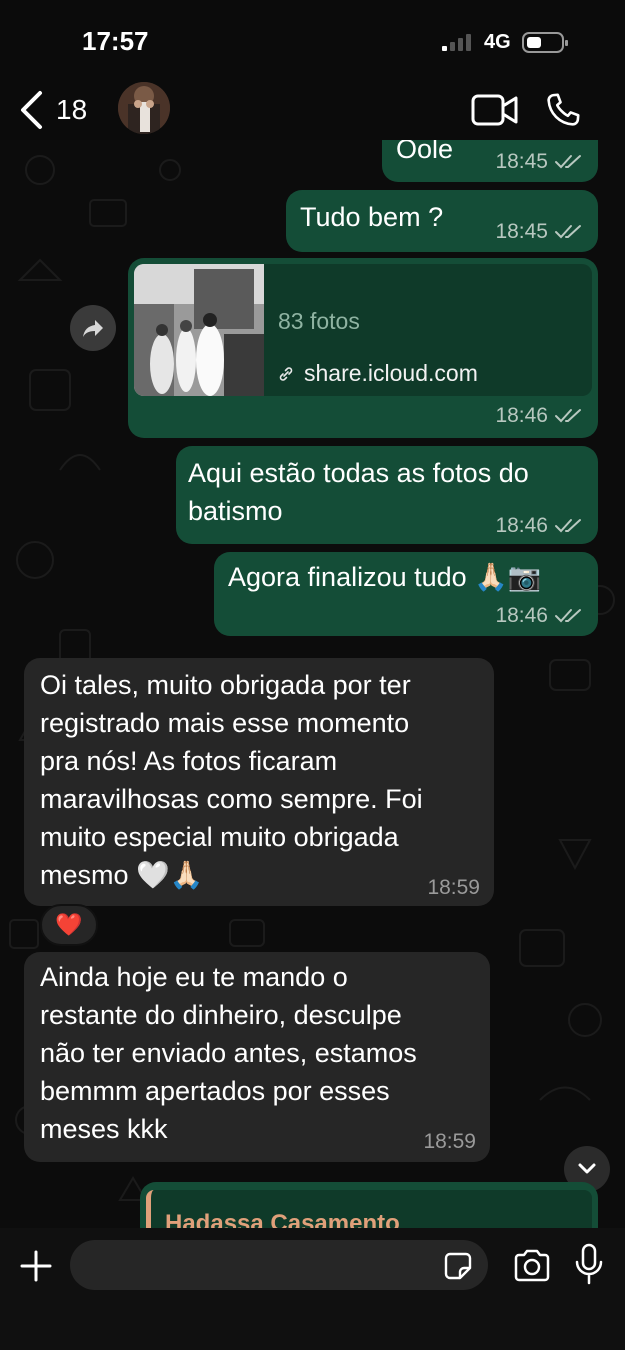 The height and width of the screenshot is (1350, 625). Describe the element at coordinates (587, 1168) in the screenshot. I see `chevron-down-icon` at that location.